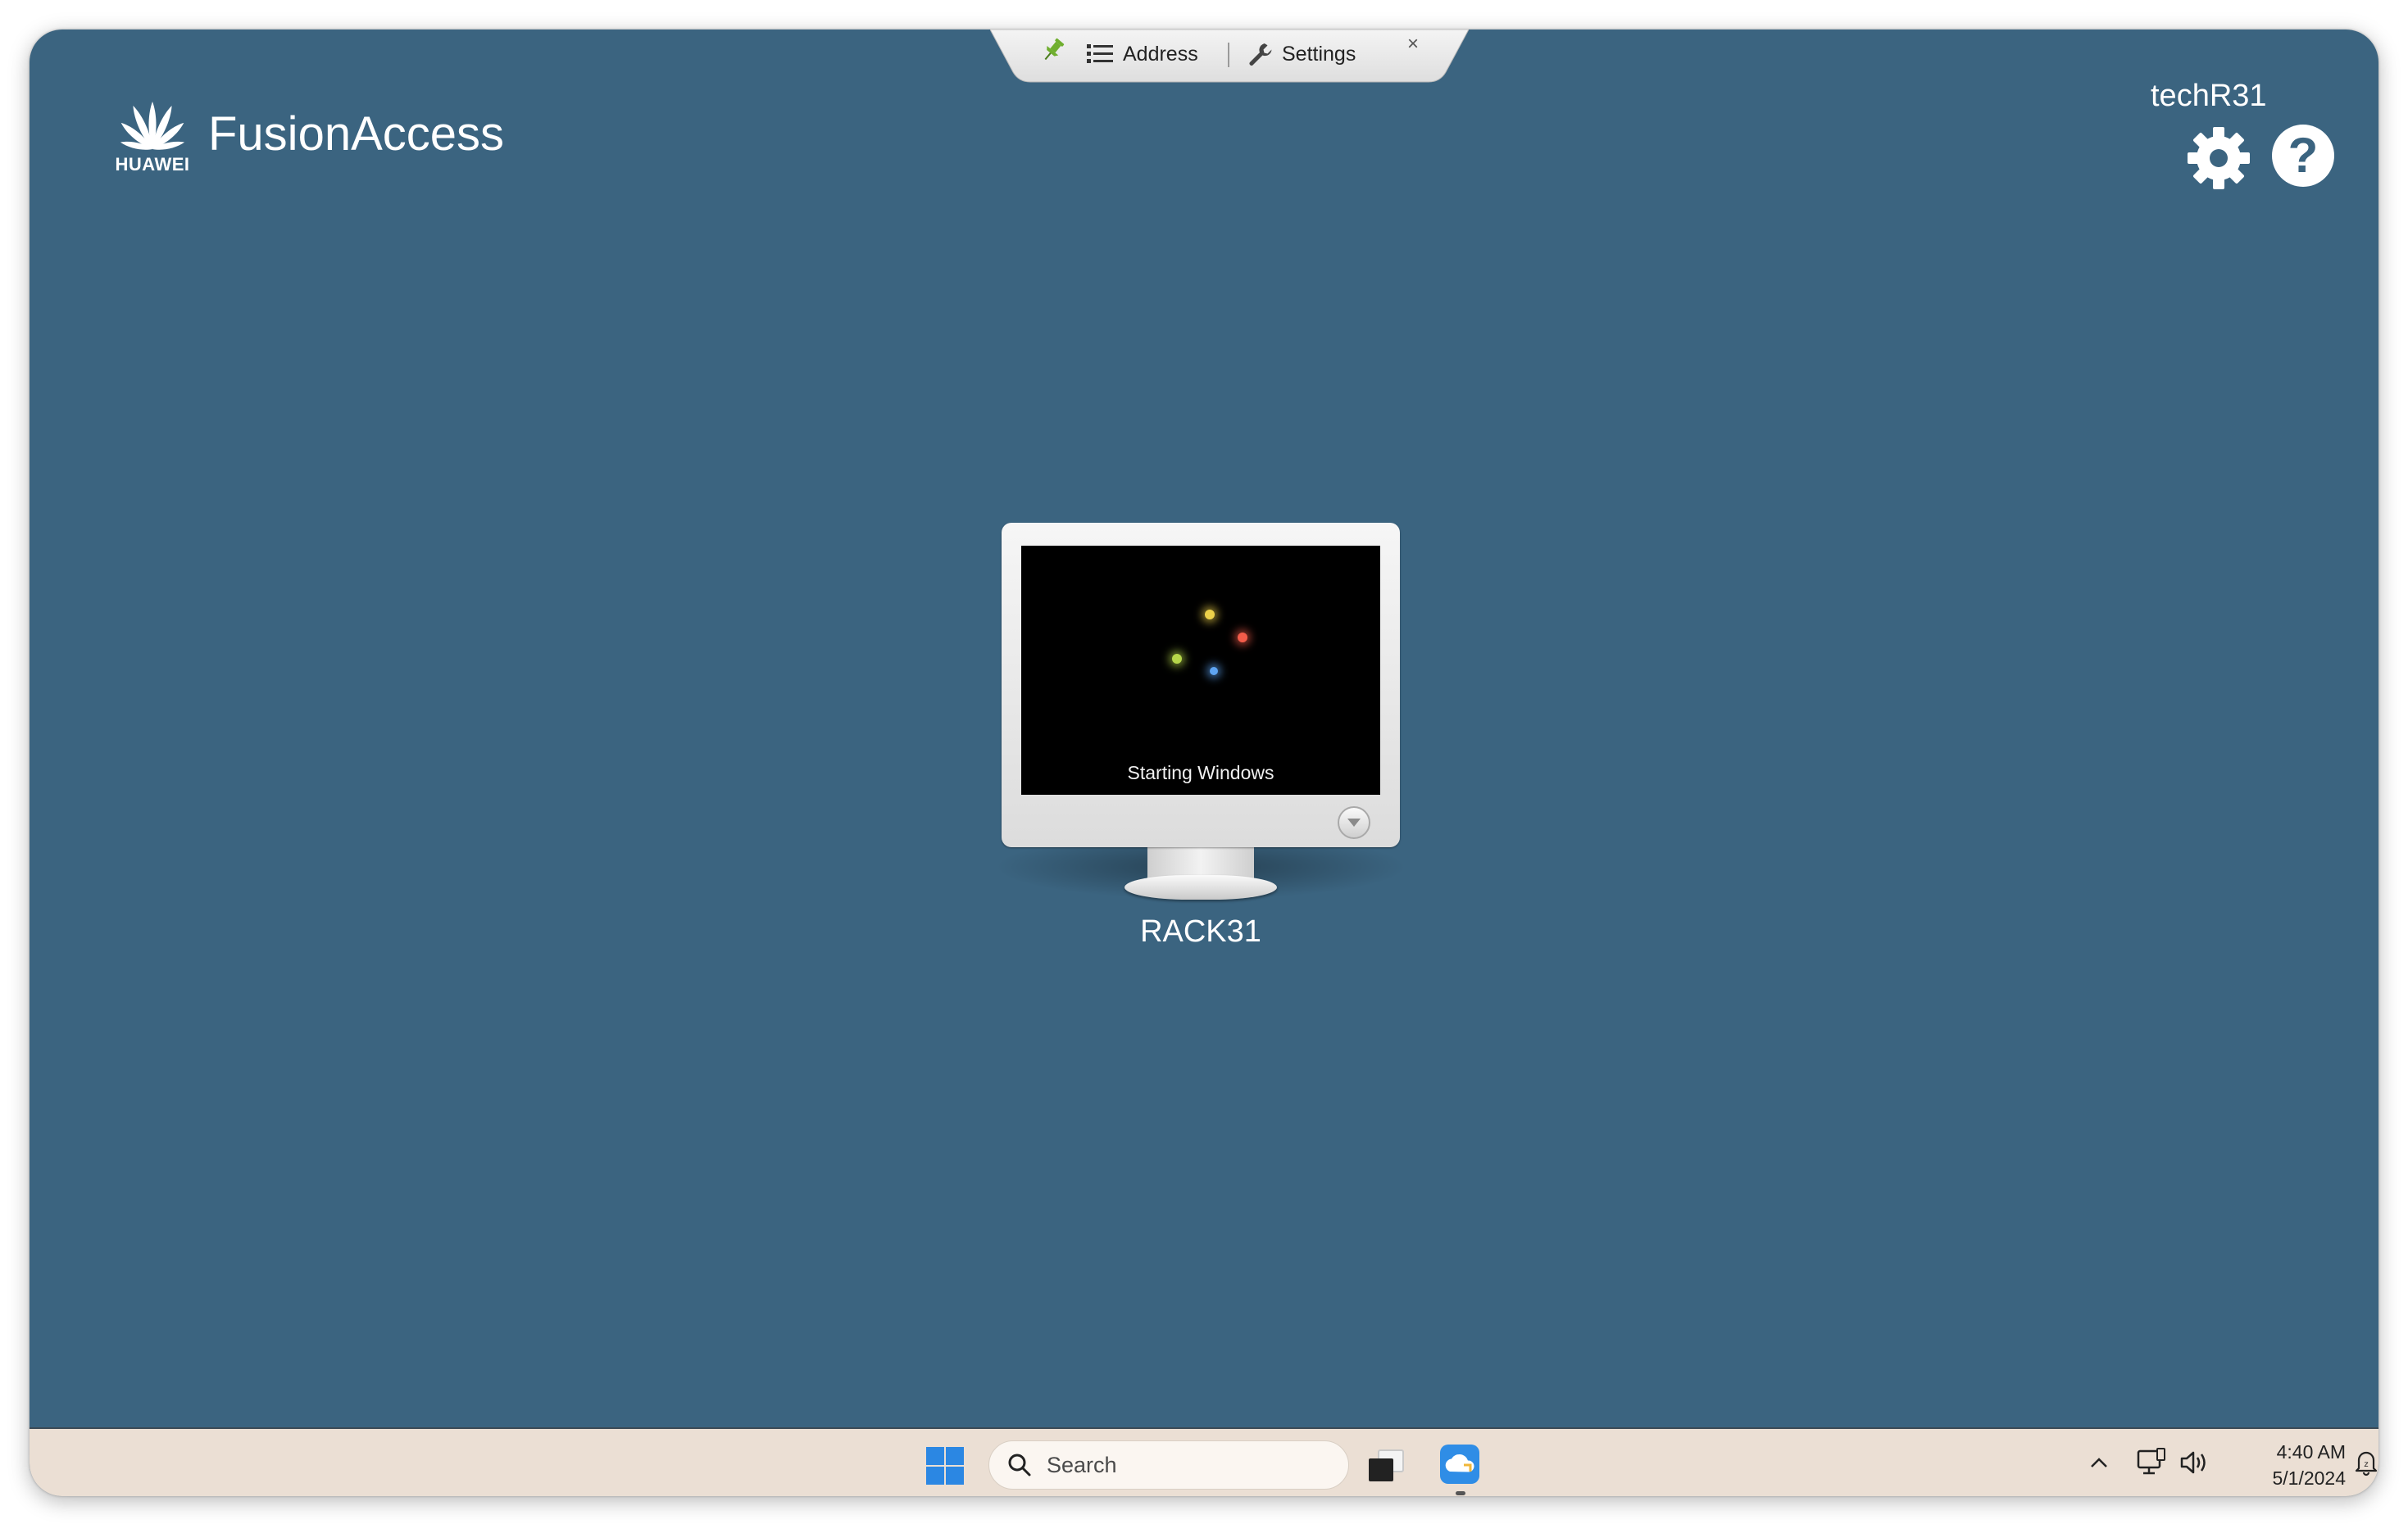  I want to click on search-placeholder: Search, so click(1082, 1464).